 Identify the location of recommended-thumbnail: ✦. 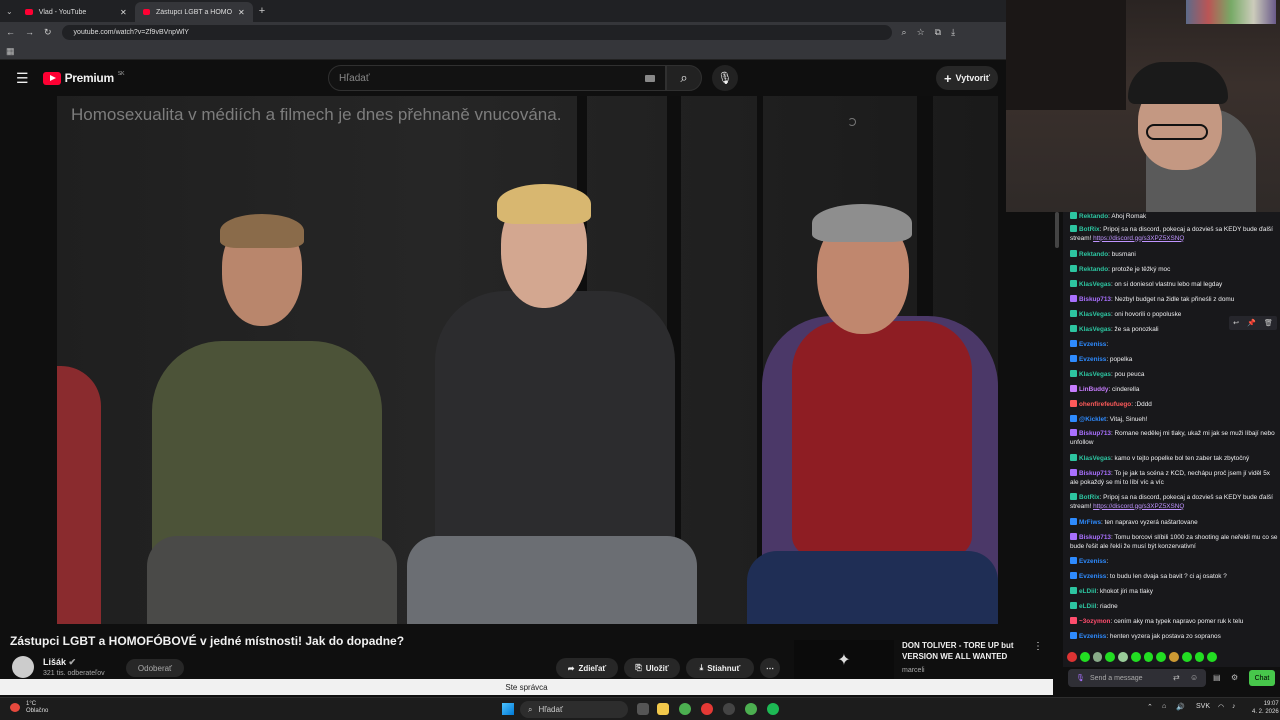
(844, 660).